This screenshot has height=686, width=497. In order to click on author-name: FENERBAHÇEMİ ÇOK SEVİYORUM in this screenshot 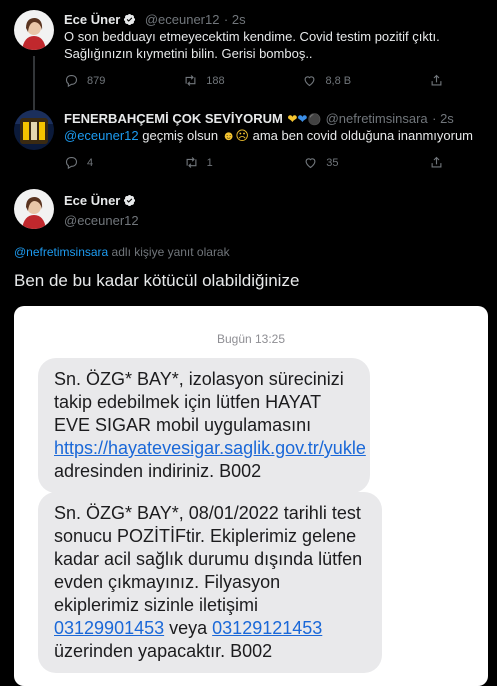, I will do `click(173, 118)`.